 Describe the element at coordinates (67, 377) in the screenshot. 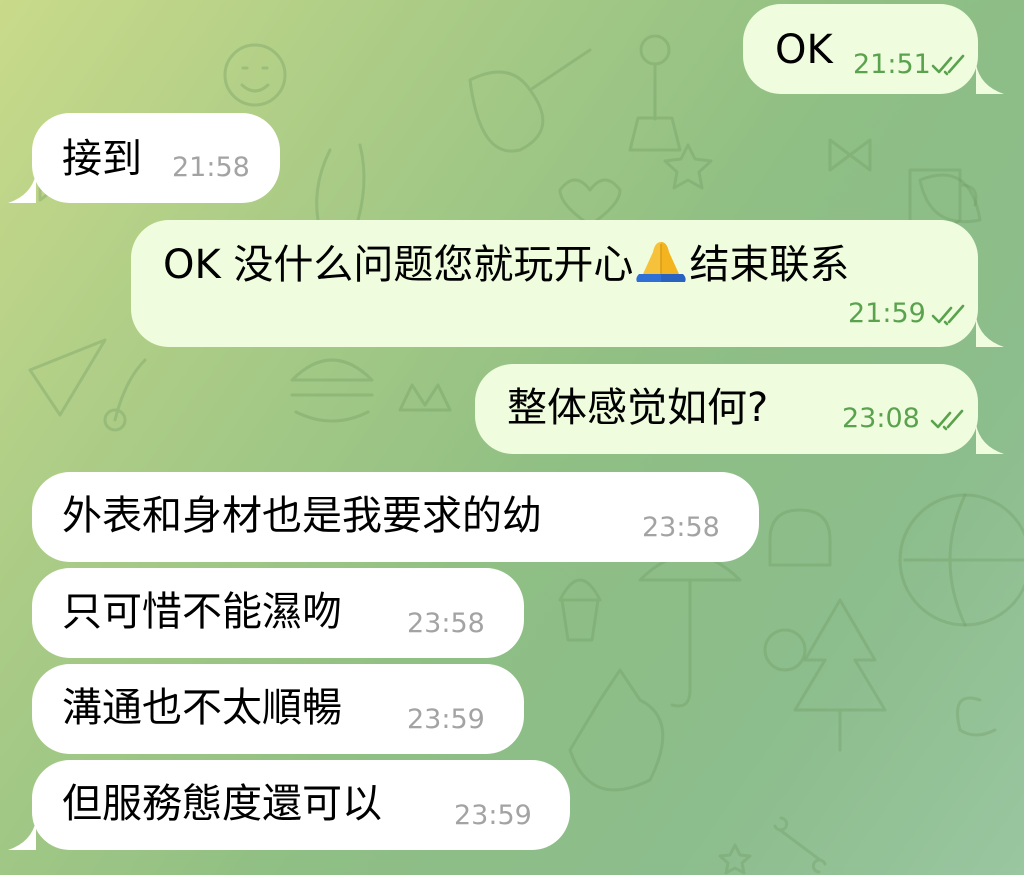

I see `doodle-pizza-icon` at that location.